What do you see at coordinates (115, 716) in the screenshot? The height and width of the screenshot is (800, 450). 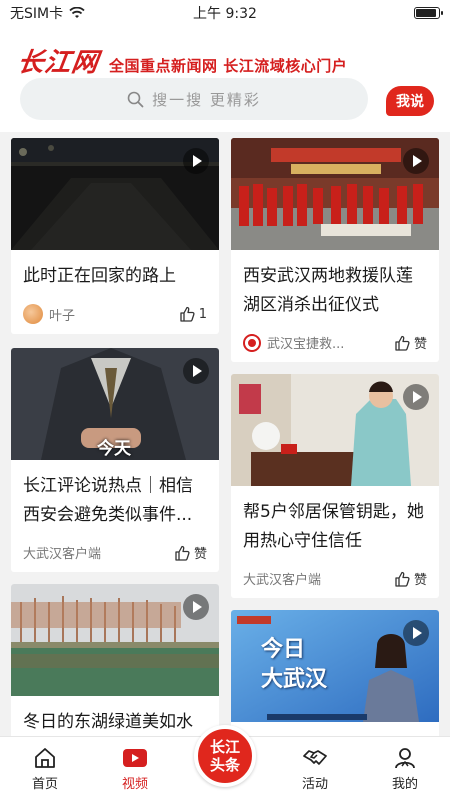 I see `card-title: 冬日的东湖绿道美如水` at bounding box center [115, 716].